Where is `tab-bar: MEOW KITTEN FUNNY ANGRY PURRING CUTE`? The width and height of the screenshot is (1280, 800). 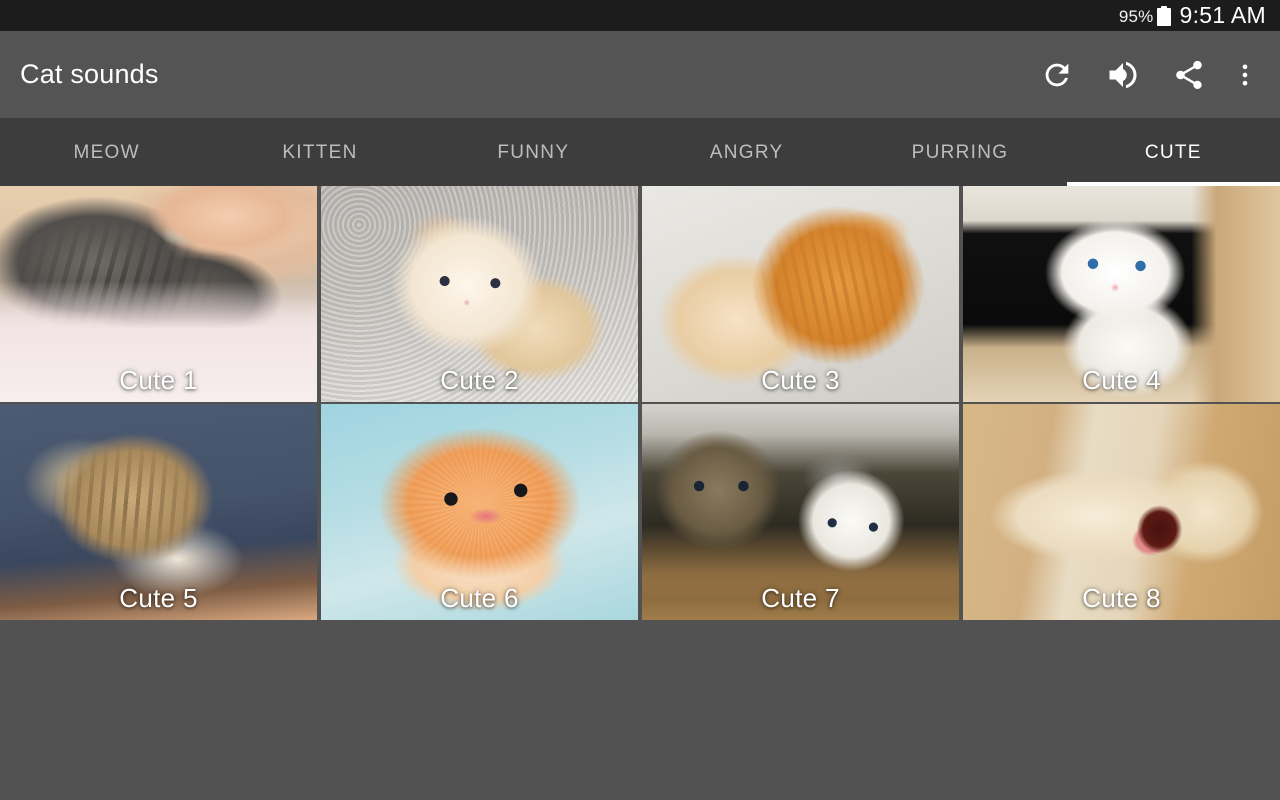
tab-bar: MEOW KITTEN FUNNY ANGRY PURRING CUTE is located at coordinates (640, 152).